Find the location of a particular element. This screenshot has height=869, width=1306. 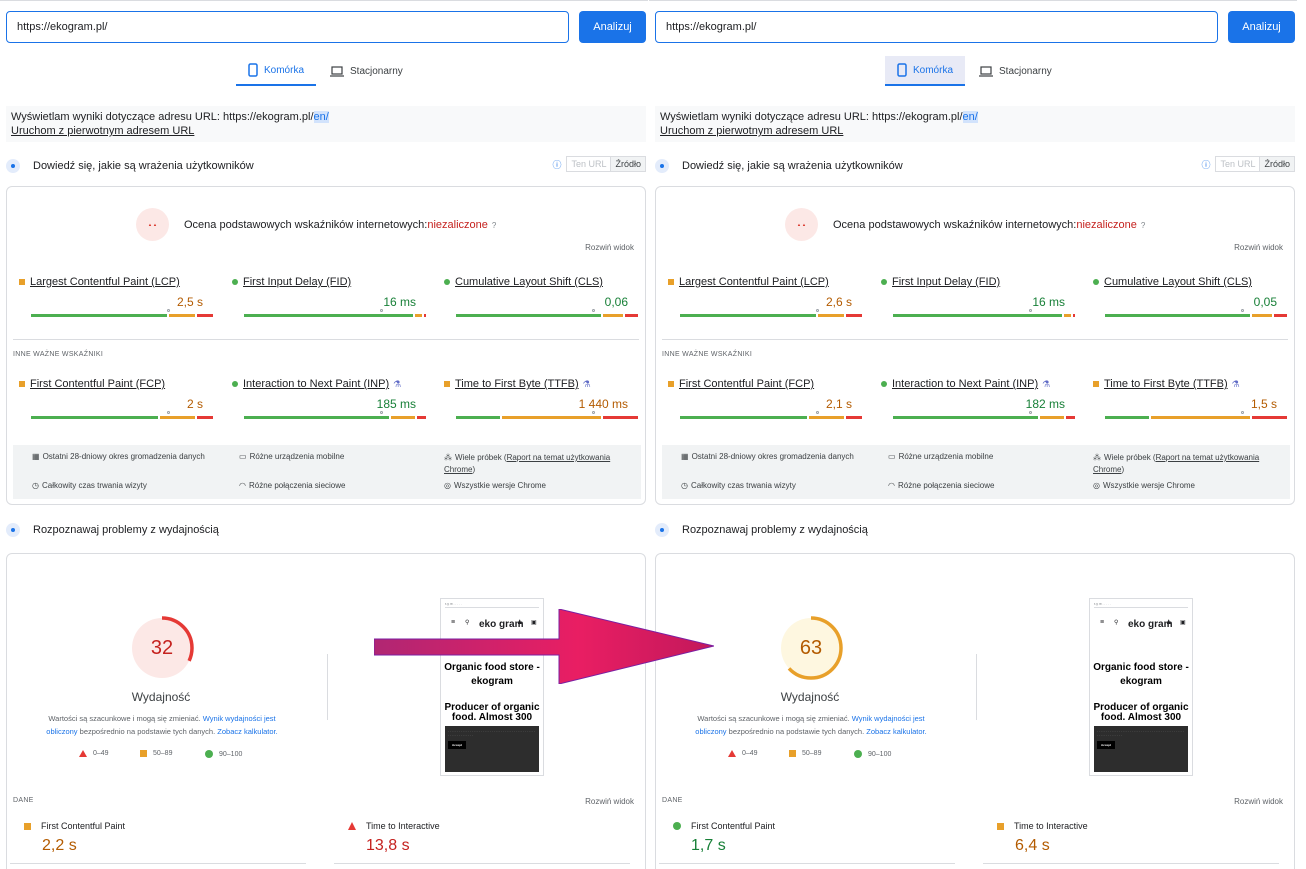

performance-label: Wydajność is located at coordinates (810, 697).